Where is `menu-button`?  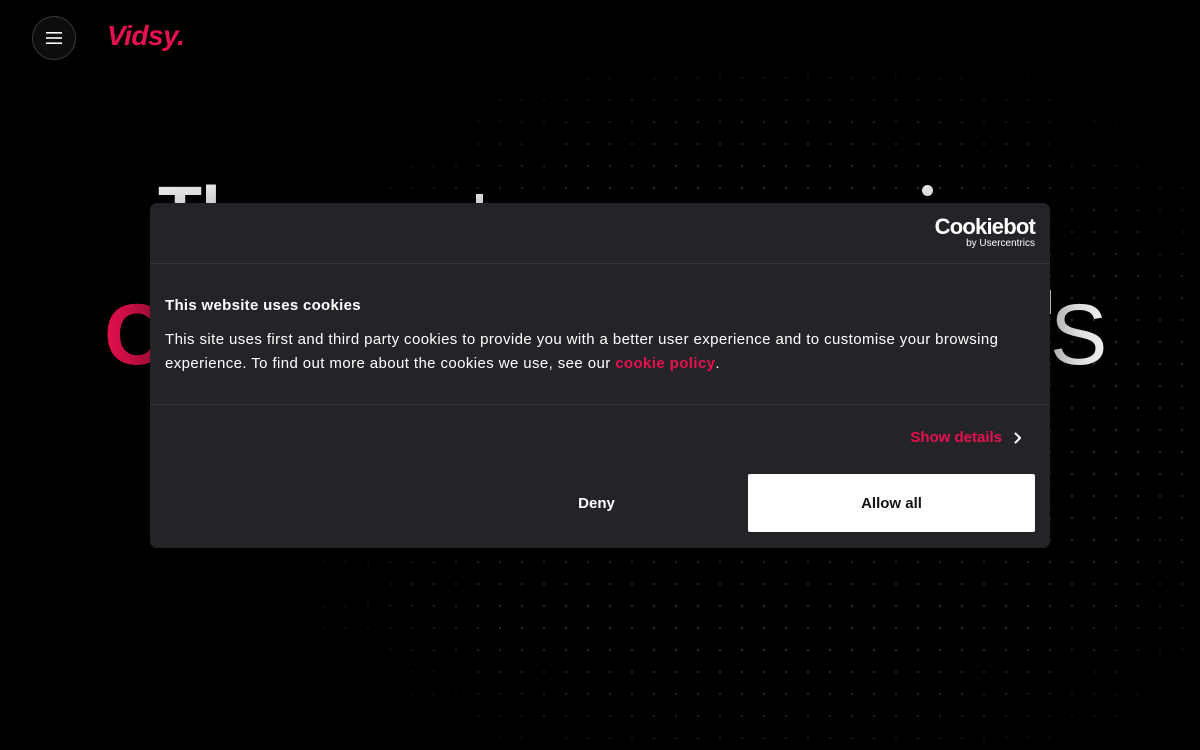
menu-button is located at coordinates (54, 38).